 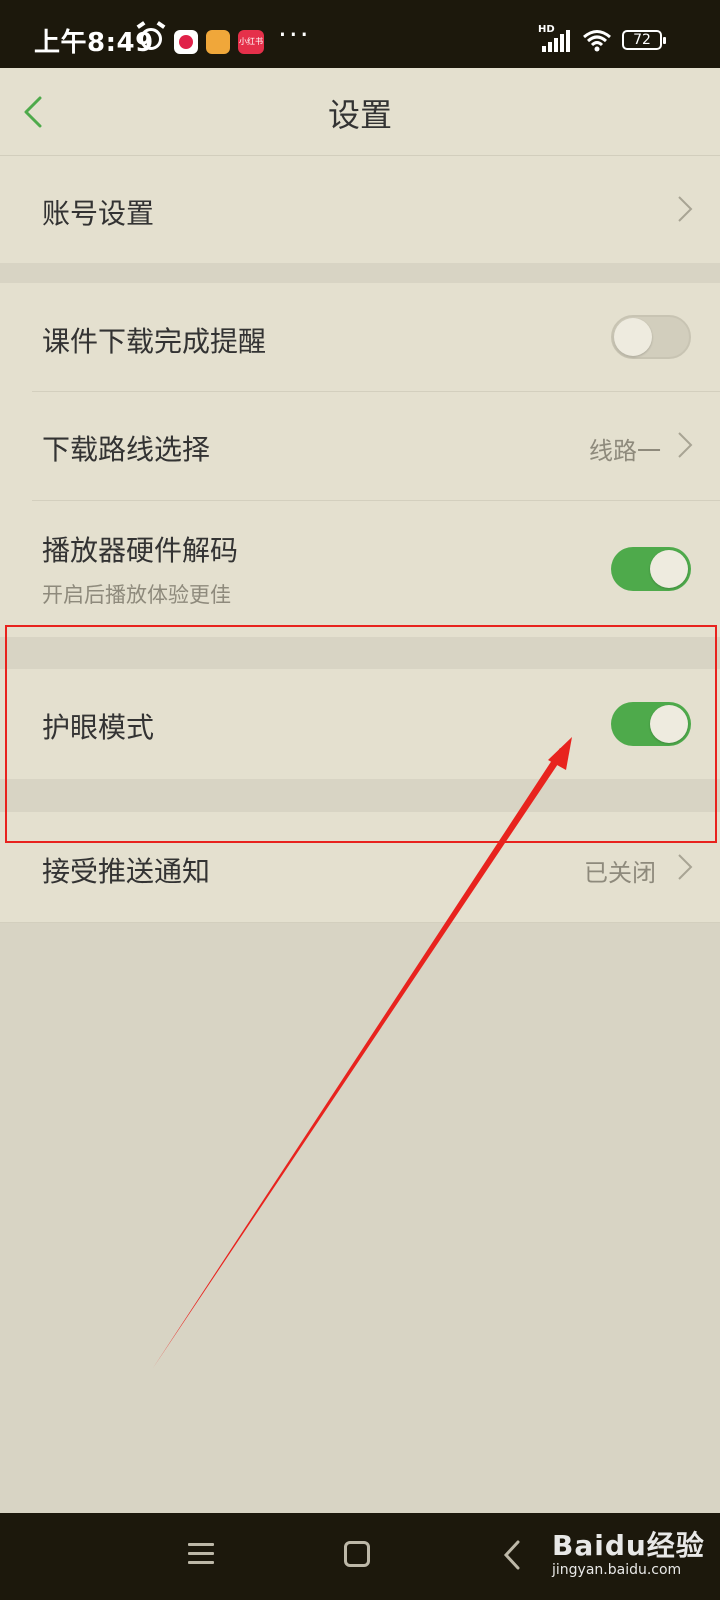 What do you see at coordinates (251, 42) in the screenshot?
I see `xiaohongshu-app-icon: 小红书` at bounding box center [251, 42].